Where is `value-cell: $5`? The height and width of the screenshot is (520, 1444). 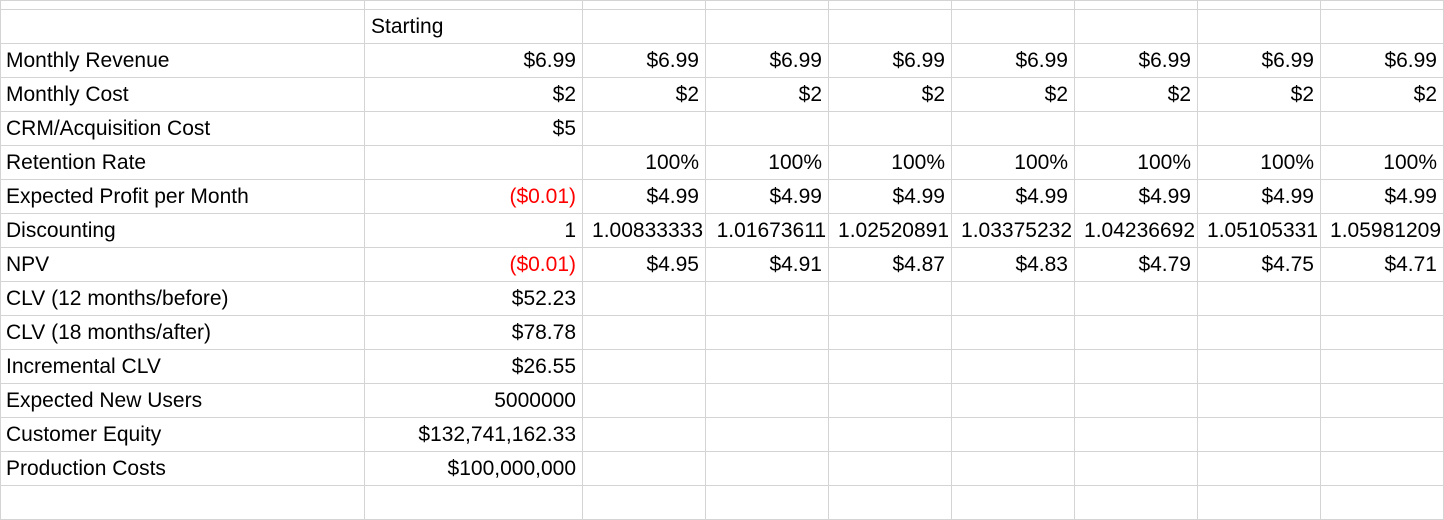
value-cell: $5 is located at coordinates (473, 128).